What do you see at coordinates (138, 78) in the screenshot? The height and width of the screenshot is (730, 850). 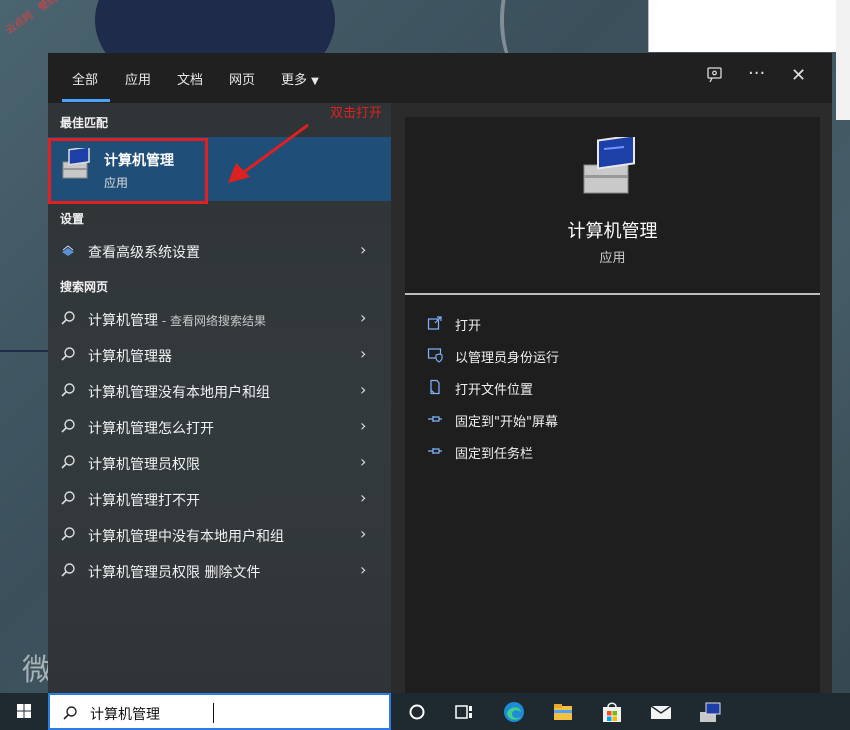 I see `tab-apps: 应用` at bounding box center [138, 78].